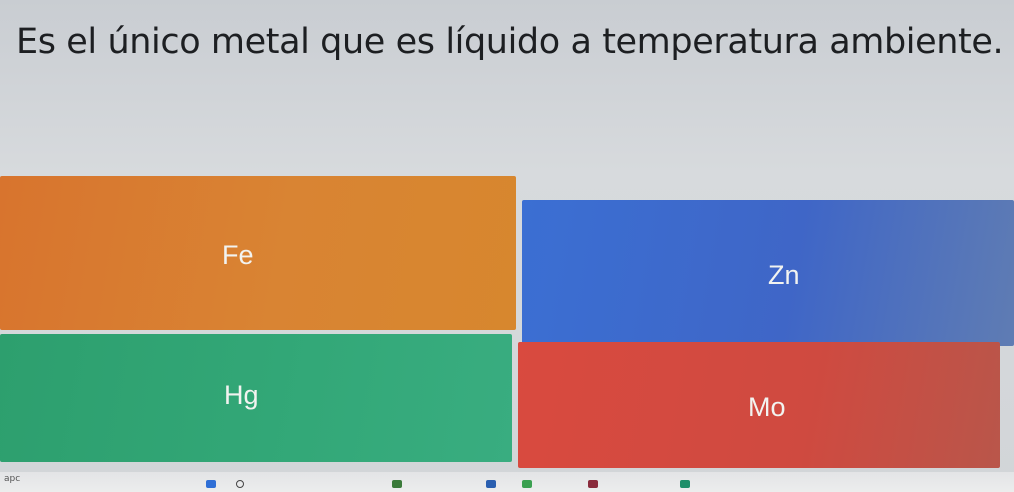 This screenshot has height=492, width=1014. I want to click on answer-label-hg: Hg, so click(241, 395).